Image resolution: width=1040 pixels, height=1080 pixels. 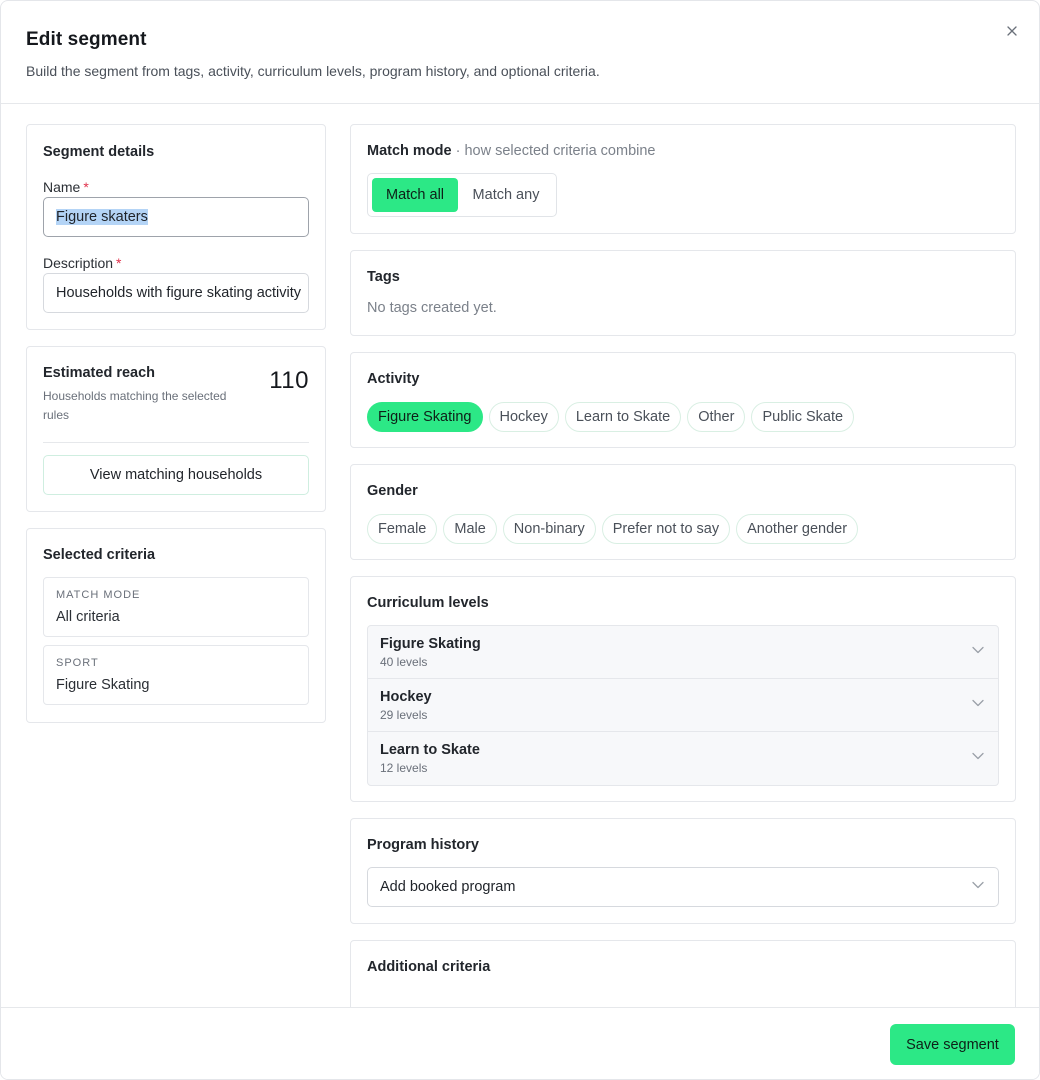 What do you see at coordinates (99, 152) in the screenshot?
I see `segment-details-title: Segment details` at bounding box center [99, 152].